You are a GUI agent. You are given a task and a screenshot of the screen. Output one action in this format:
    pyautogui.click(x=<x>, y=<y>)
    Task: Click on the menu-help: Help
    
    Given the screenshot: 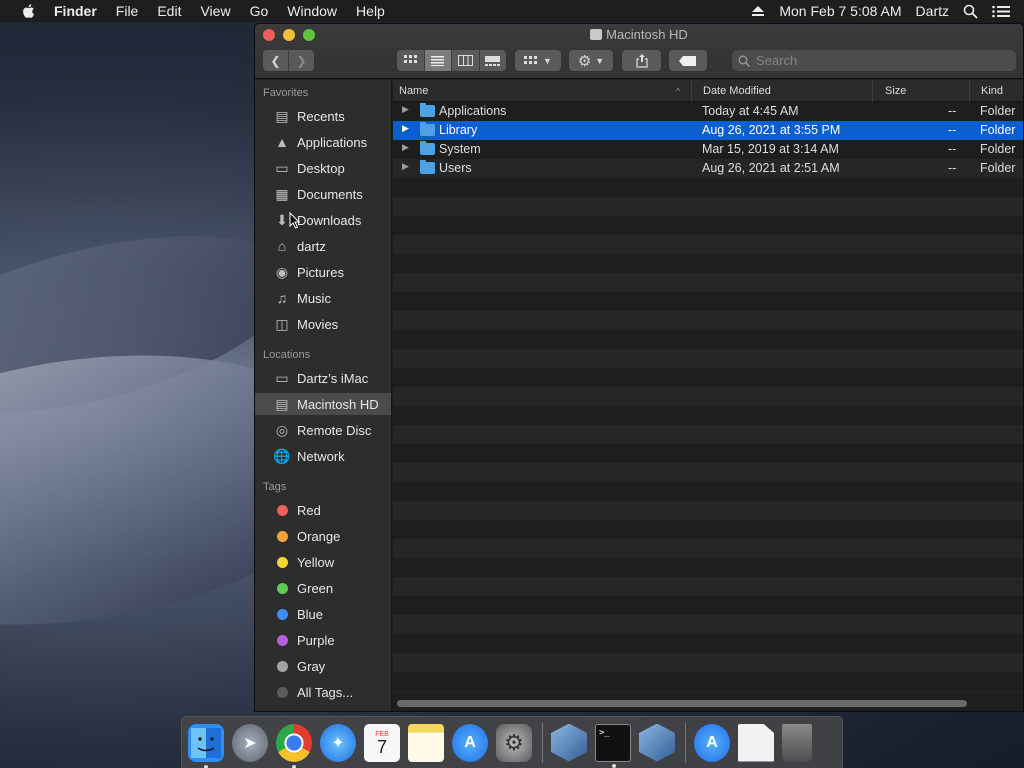 What is the action you would take?
    pyautogui.click(x=370, y=11)
    